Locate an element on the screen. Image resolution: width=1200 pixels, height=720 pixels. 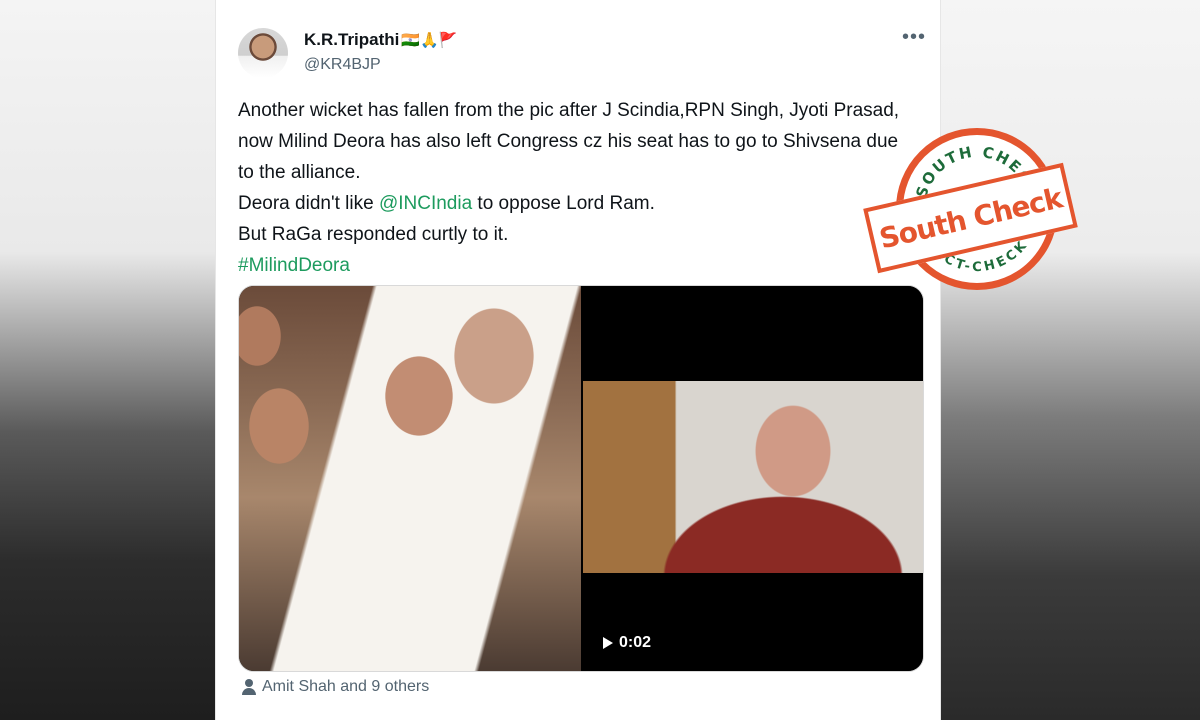
video-time: 0:02 is located at coordinates (635, 642).